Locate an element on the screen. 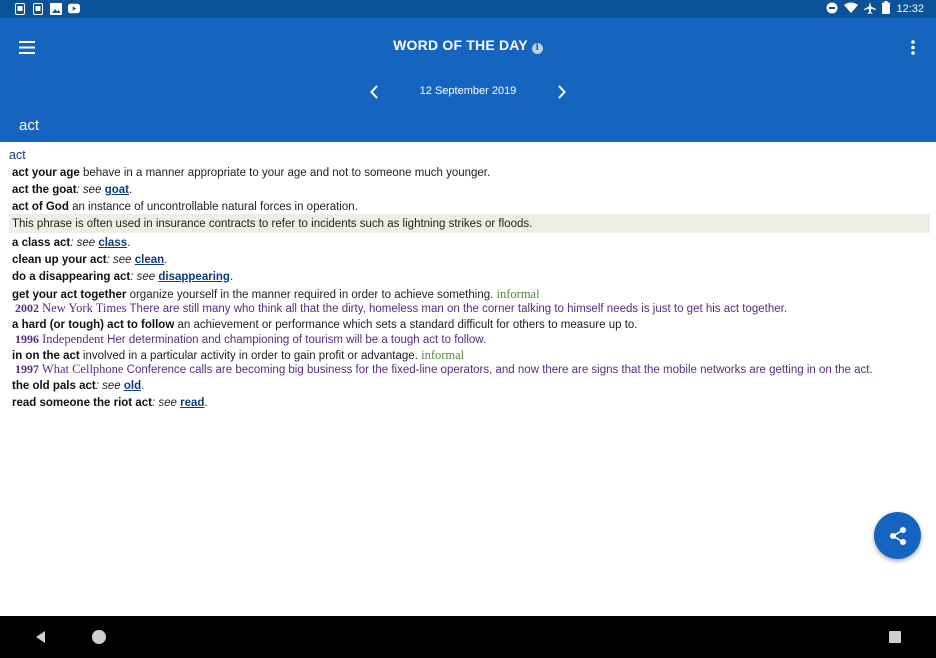 This screenshot has width=936, height=658. share-button is located at coordinates (897, 535).